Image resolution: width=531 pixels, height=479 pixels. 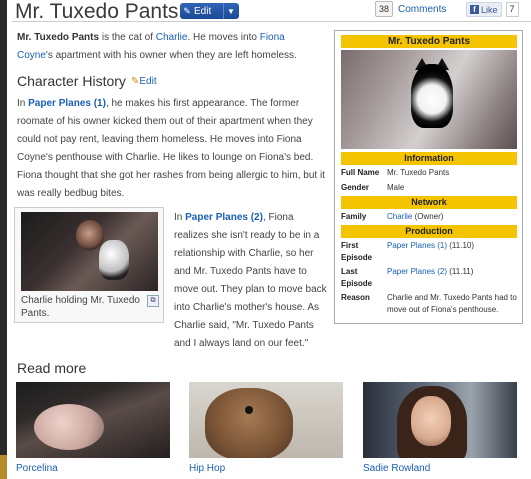 I want to click on first-episode-value: Paper Planes (1) (11.10), so click(x=453, y=246).